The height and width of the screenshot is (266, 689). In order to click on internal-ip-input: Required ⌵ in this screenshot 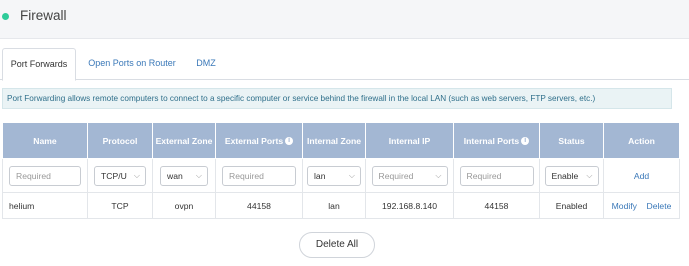, I will do `click(409, 175)`.